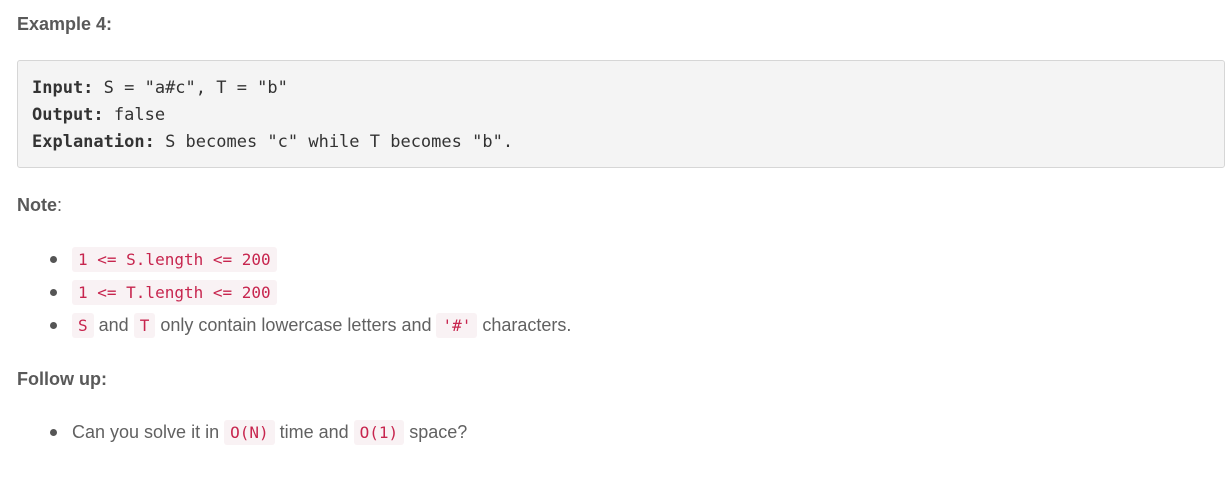 Image resolution: width=1230 pixels, height=483 pixels. I want to click on inline-code: S, so click(83, 325).